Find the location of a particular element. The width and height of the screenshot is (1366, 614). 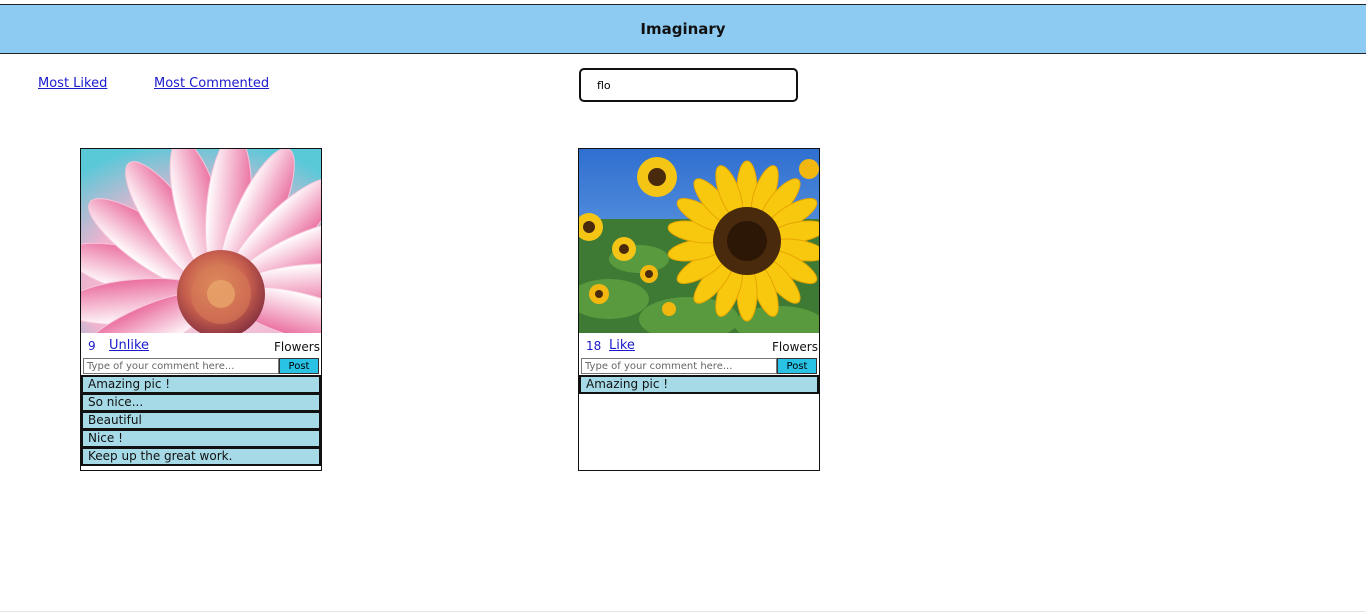

like-count: 18 is located at coordinates (594, 346).